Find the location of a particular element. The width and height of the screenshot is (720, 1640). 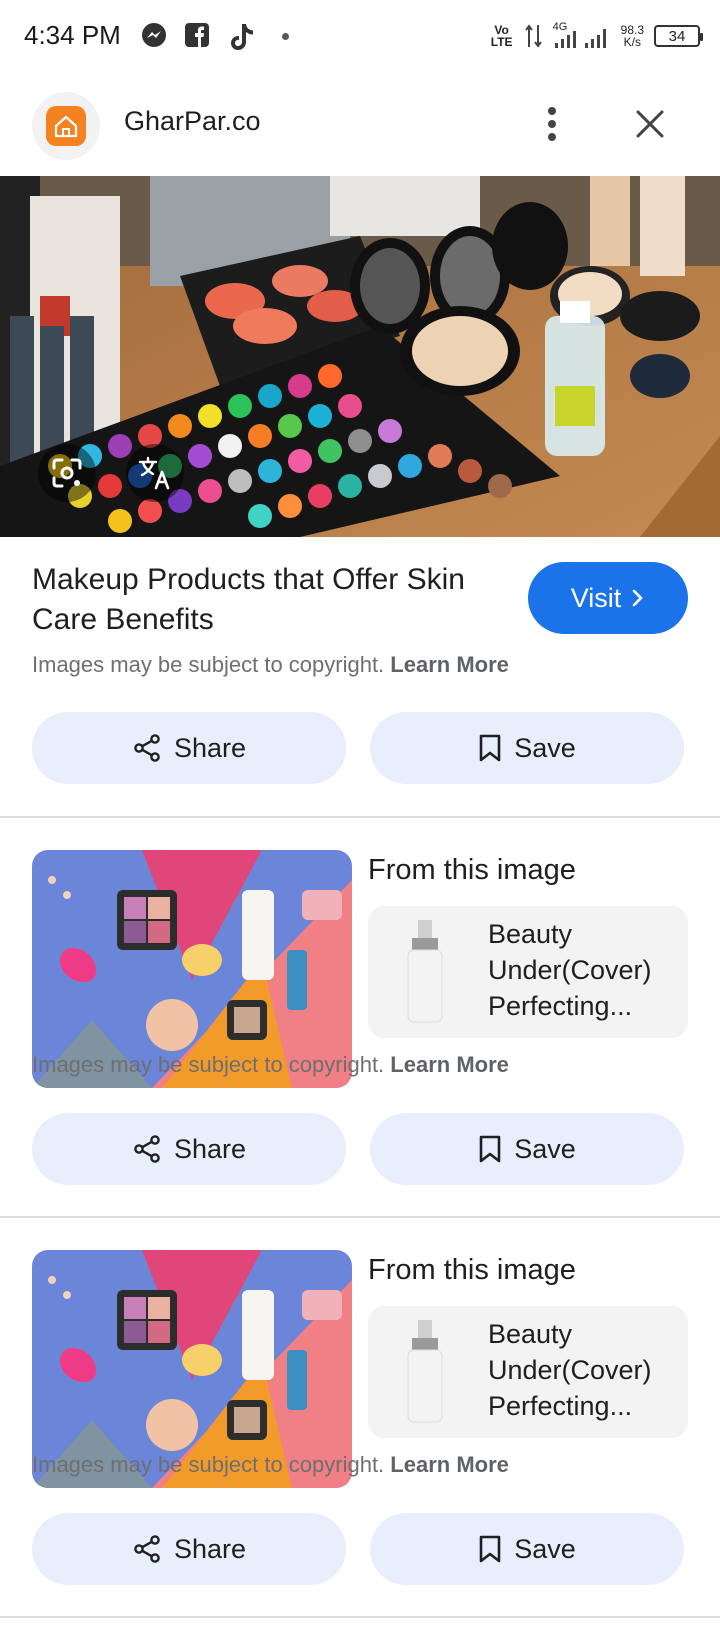

status-right: Vo LTE 4G 98.3 K/s 34 is located at coordinates (596, 36).